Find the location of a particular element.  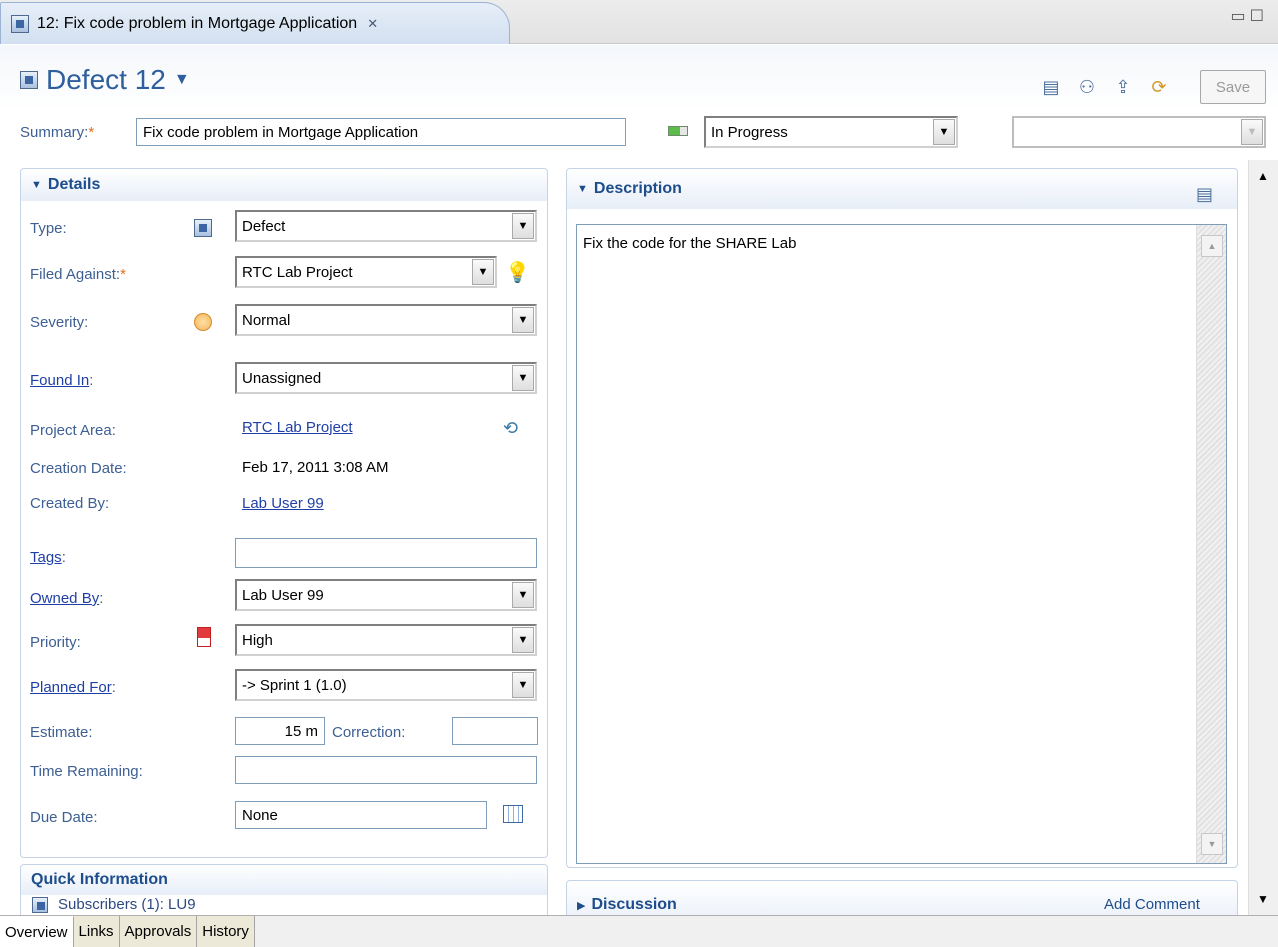

main-scrollbar: ▲ ▼ is located at coordinates (1263, 537).